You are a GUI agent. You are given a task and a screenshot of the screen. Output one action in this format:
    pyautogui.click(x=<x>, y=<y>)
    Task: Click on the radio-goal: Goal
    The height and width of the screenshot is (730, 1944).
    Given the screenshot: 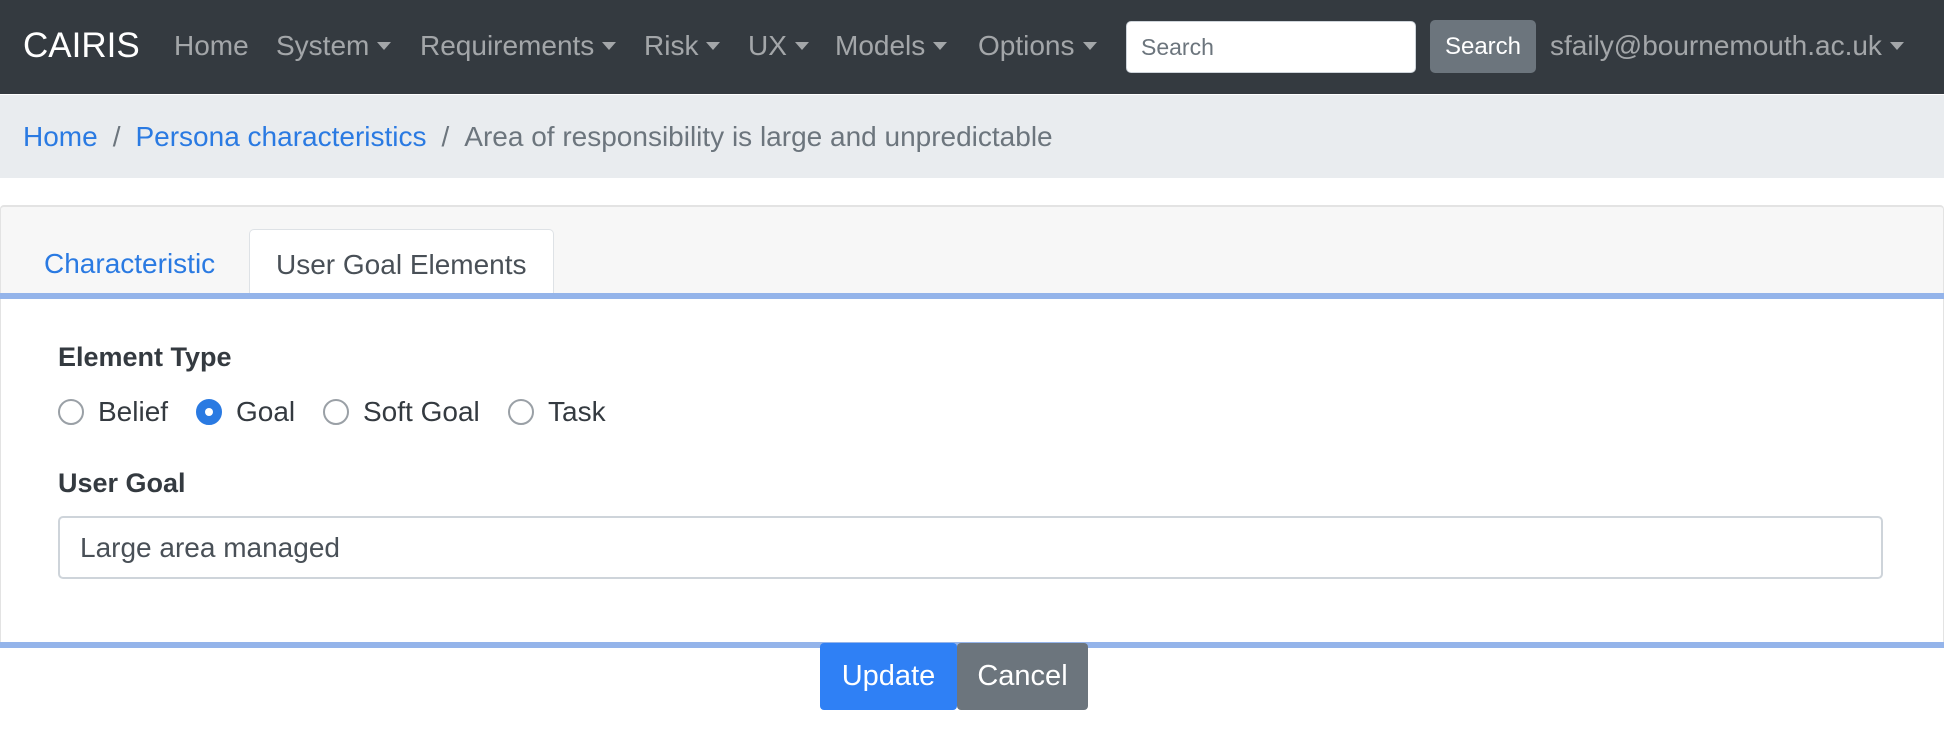 What is the action you would take?
    pyautogui.click(x=245, y=412)
    